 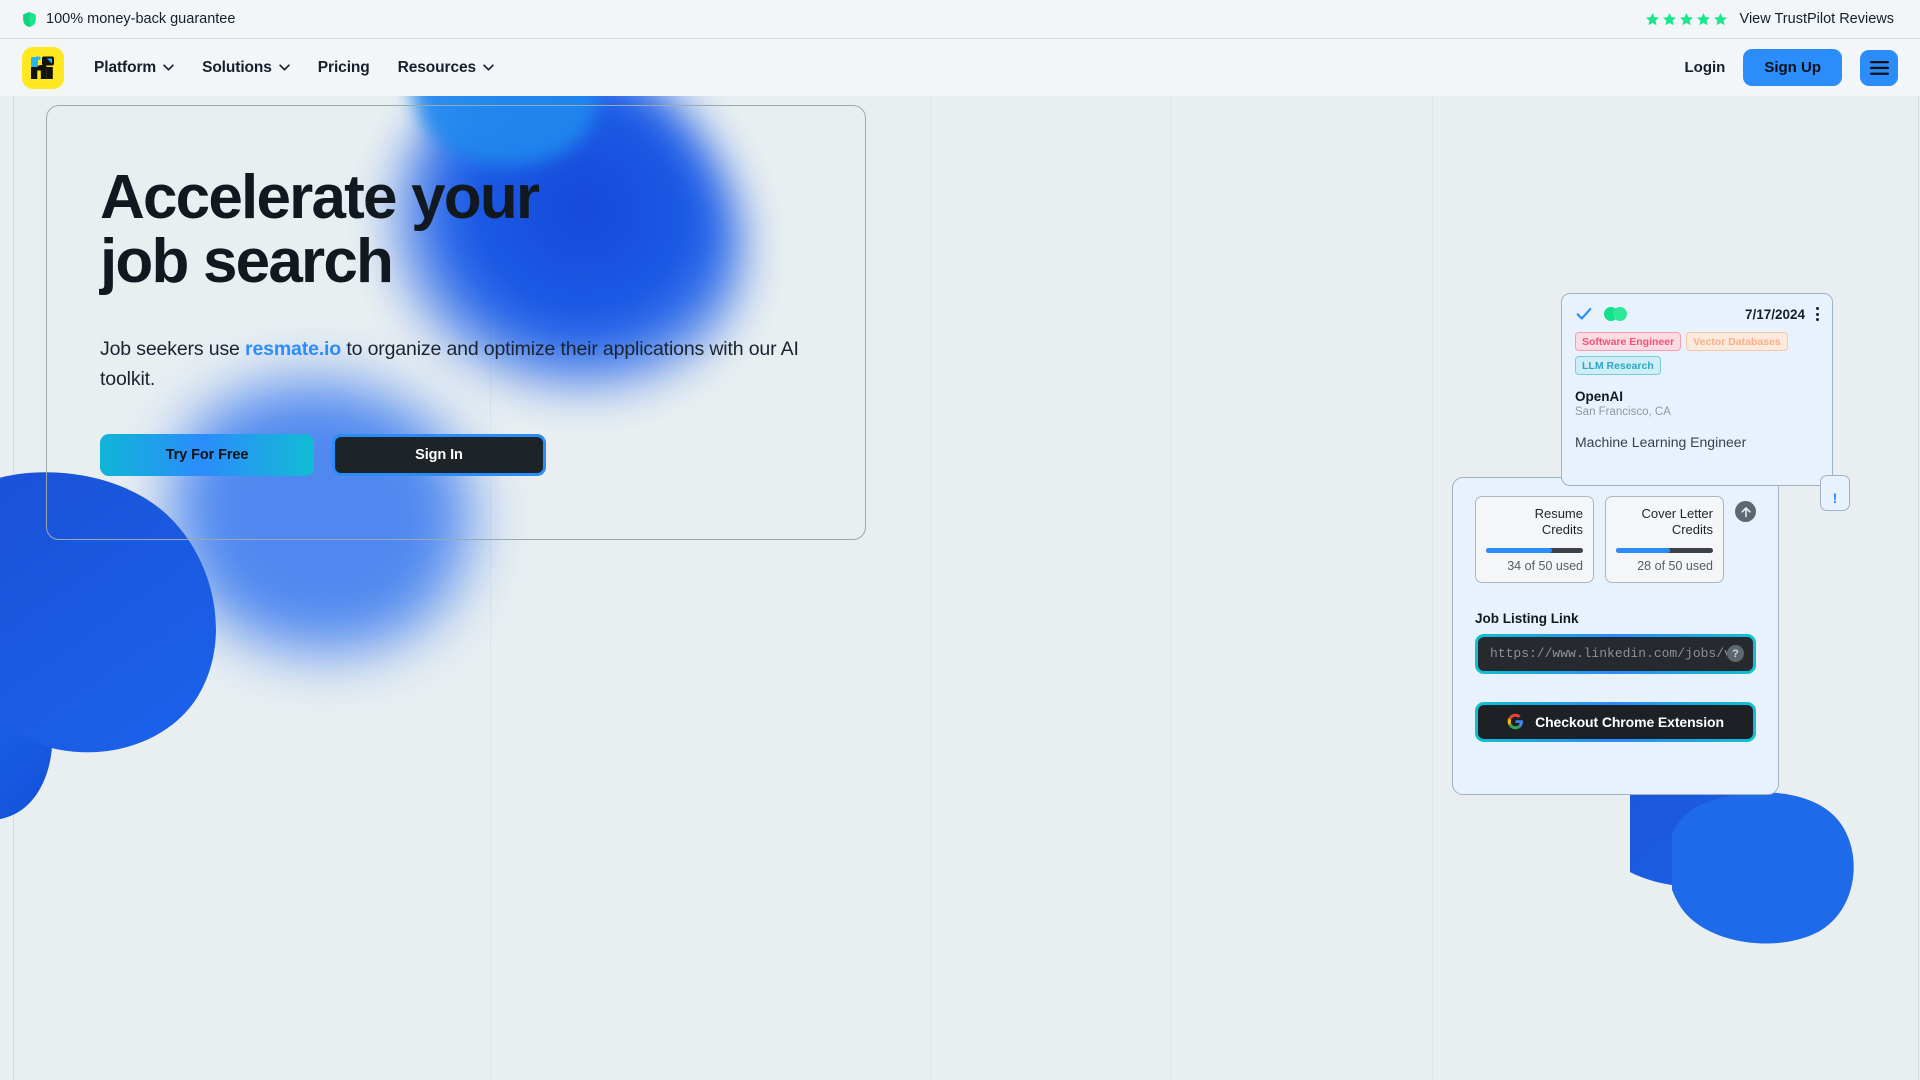 What do you see at coordinates (1534, 550) in the screenshot?
I see `resume-credits-progressbar` at bounding box center [1534, 550].